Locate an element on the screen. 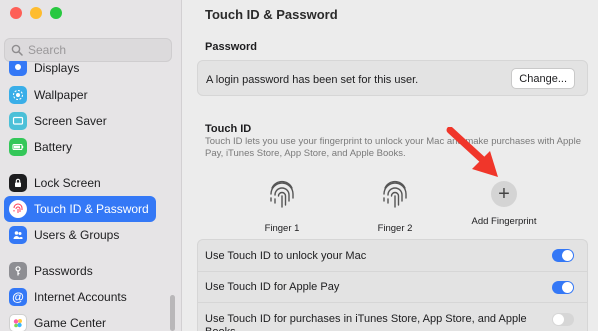 The height and width of the screenshot is (331, 598). search-field is located at coordinates (88, 50).